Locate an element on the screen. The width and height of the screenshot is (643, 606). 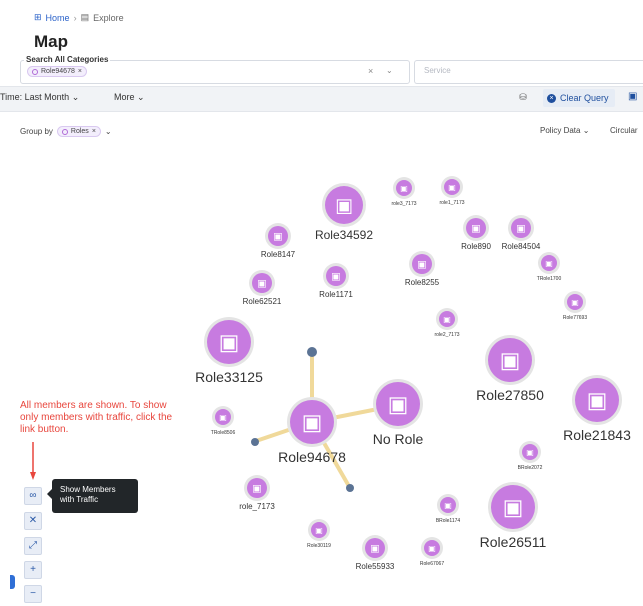
node-label: Role1171 is located at coordinates (336, 294).